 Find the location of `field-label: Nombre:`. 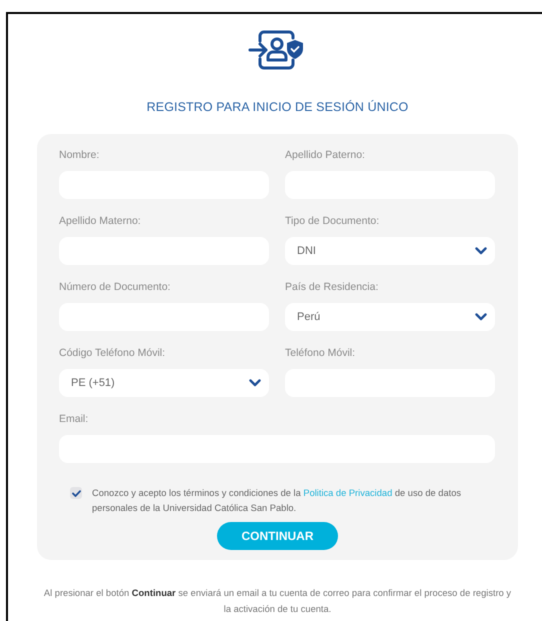

field-label: Nombre: is located at coordinates (79, 155).